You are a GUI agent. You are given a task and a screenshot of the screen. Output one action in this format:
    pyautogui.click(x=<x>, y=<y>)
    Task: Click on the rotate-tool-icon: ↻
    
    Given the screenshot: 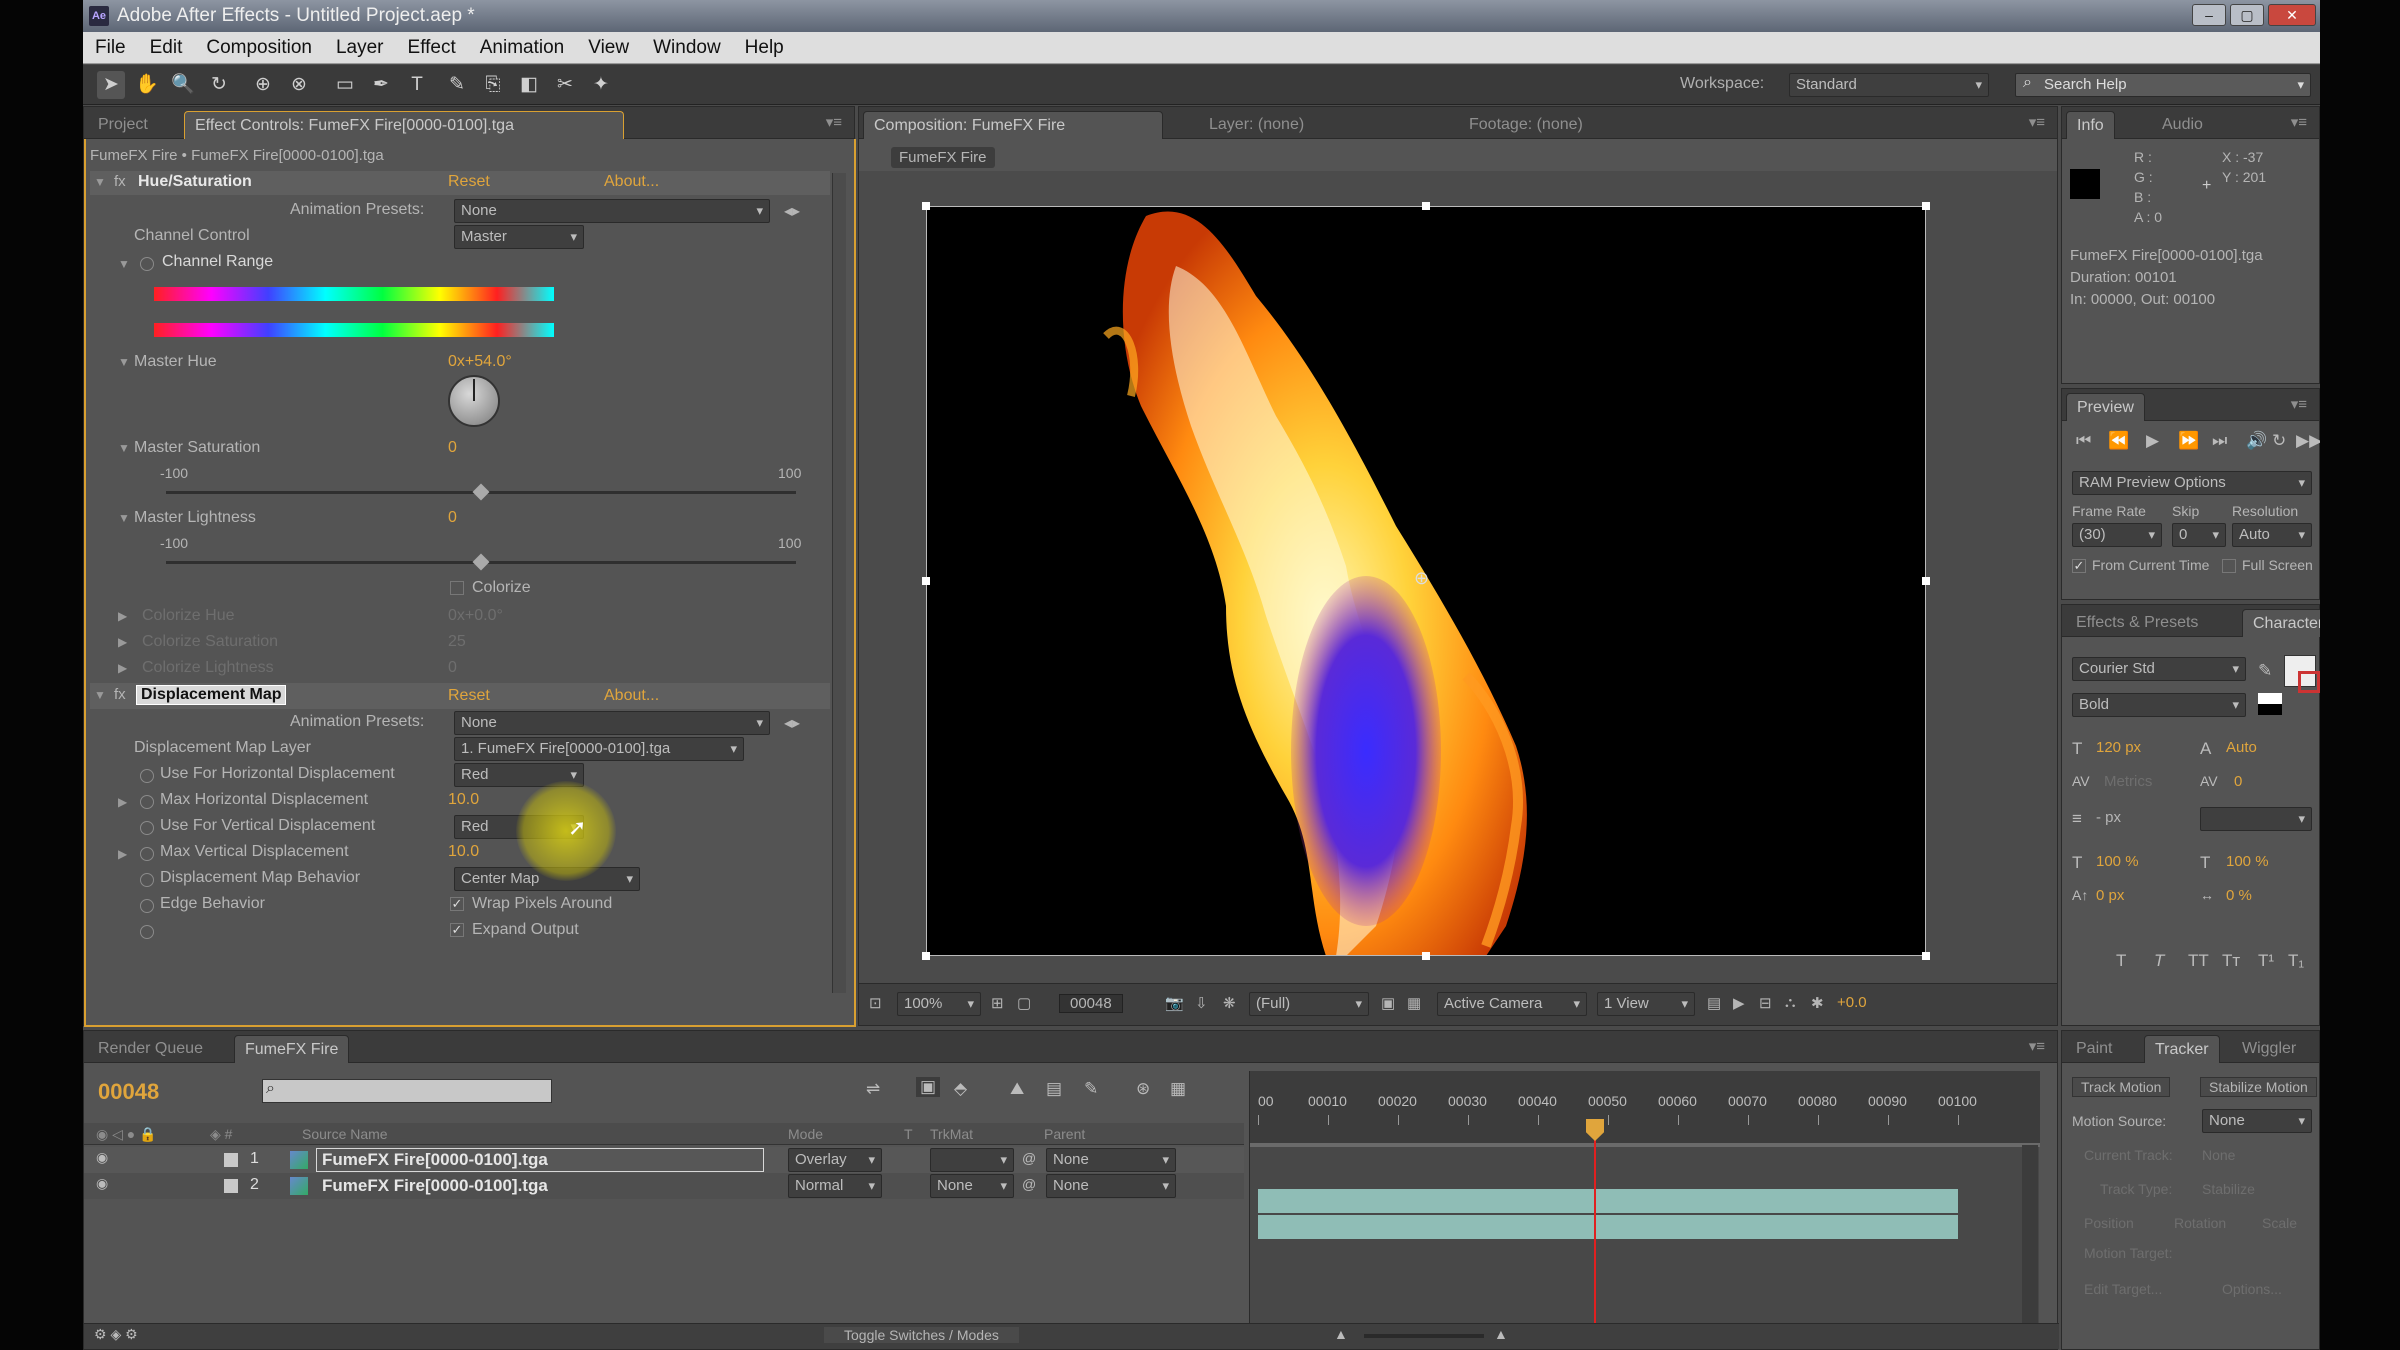 What is the action you would take?
    pyautogui.click(x=219, y=85)
    